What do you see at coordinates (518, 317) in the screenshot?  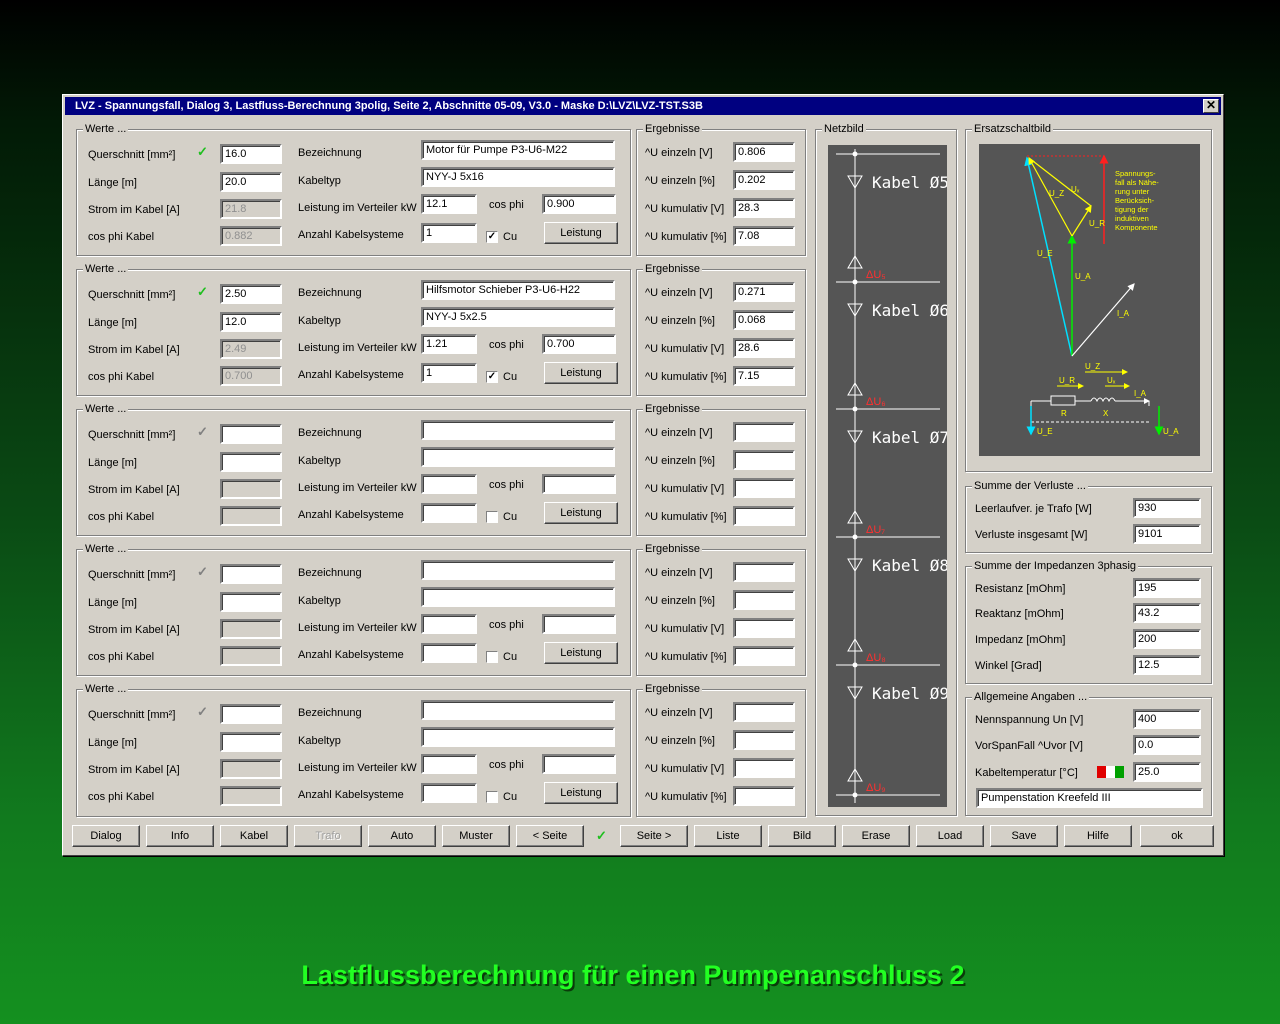 I see `kabeltyp-field: NYY-J 5x2.5` at bounding box center [518, 317].